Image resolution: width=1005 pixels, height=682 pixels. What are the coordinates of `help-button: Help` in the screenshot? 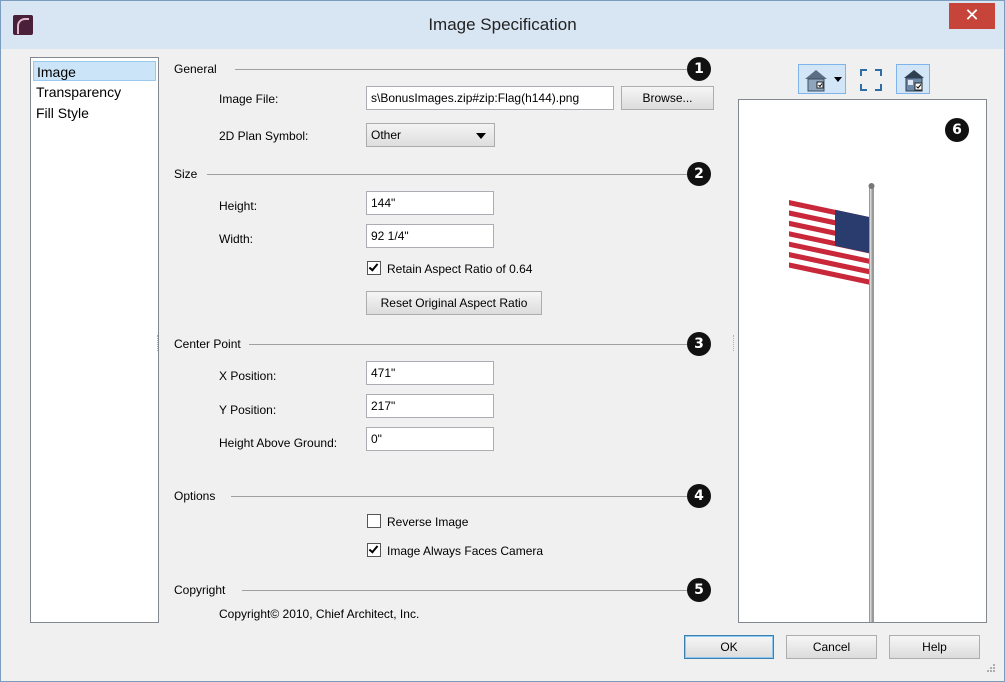 It's located at (934, 647).